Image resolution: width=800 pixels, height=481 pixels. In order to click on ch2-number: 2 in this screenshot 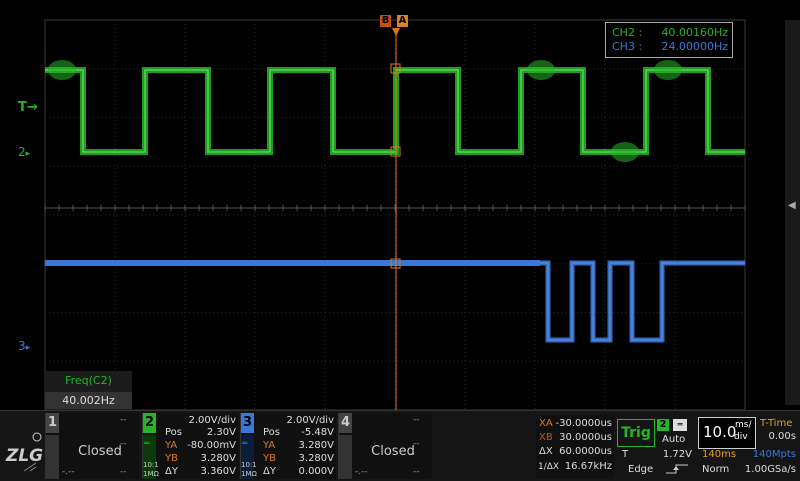, I will do `click(149, 423)`.